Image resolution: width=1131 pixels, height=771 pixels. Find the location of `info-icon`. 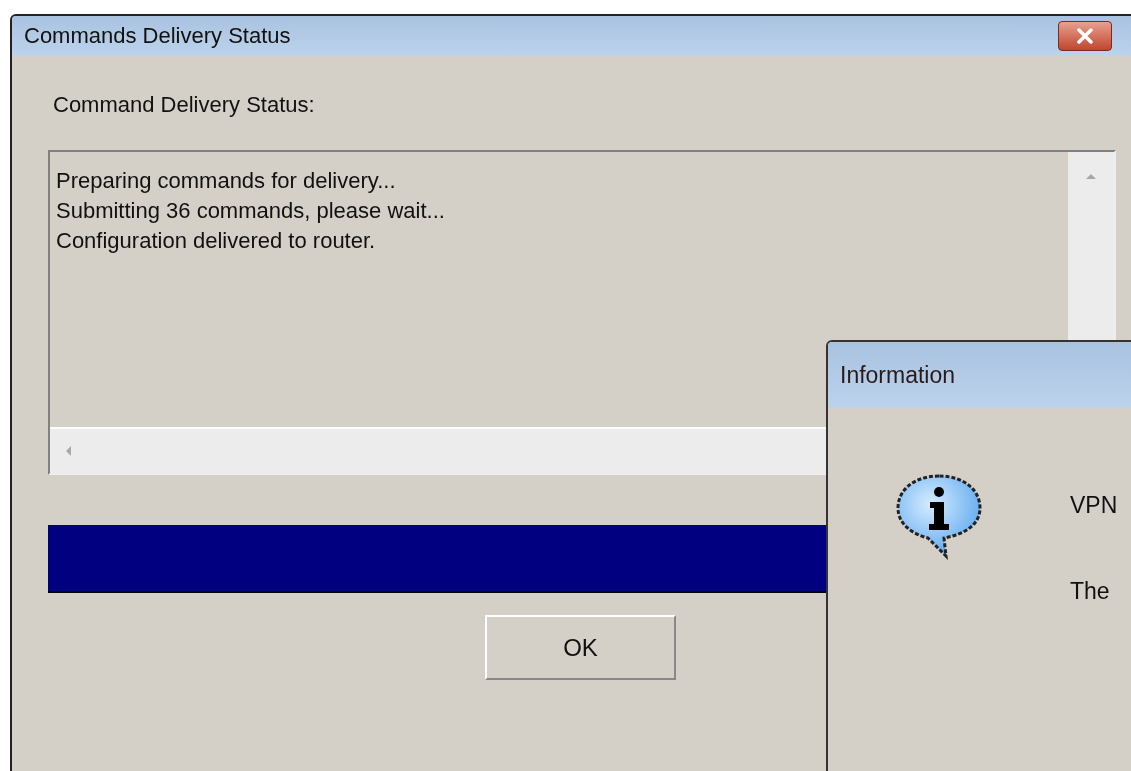

info-icon is located at coordinates (939, 516).